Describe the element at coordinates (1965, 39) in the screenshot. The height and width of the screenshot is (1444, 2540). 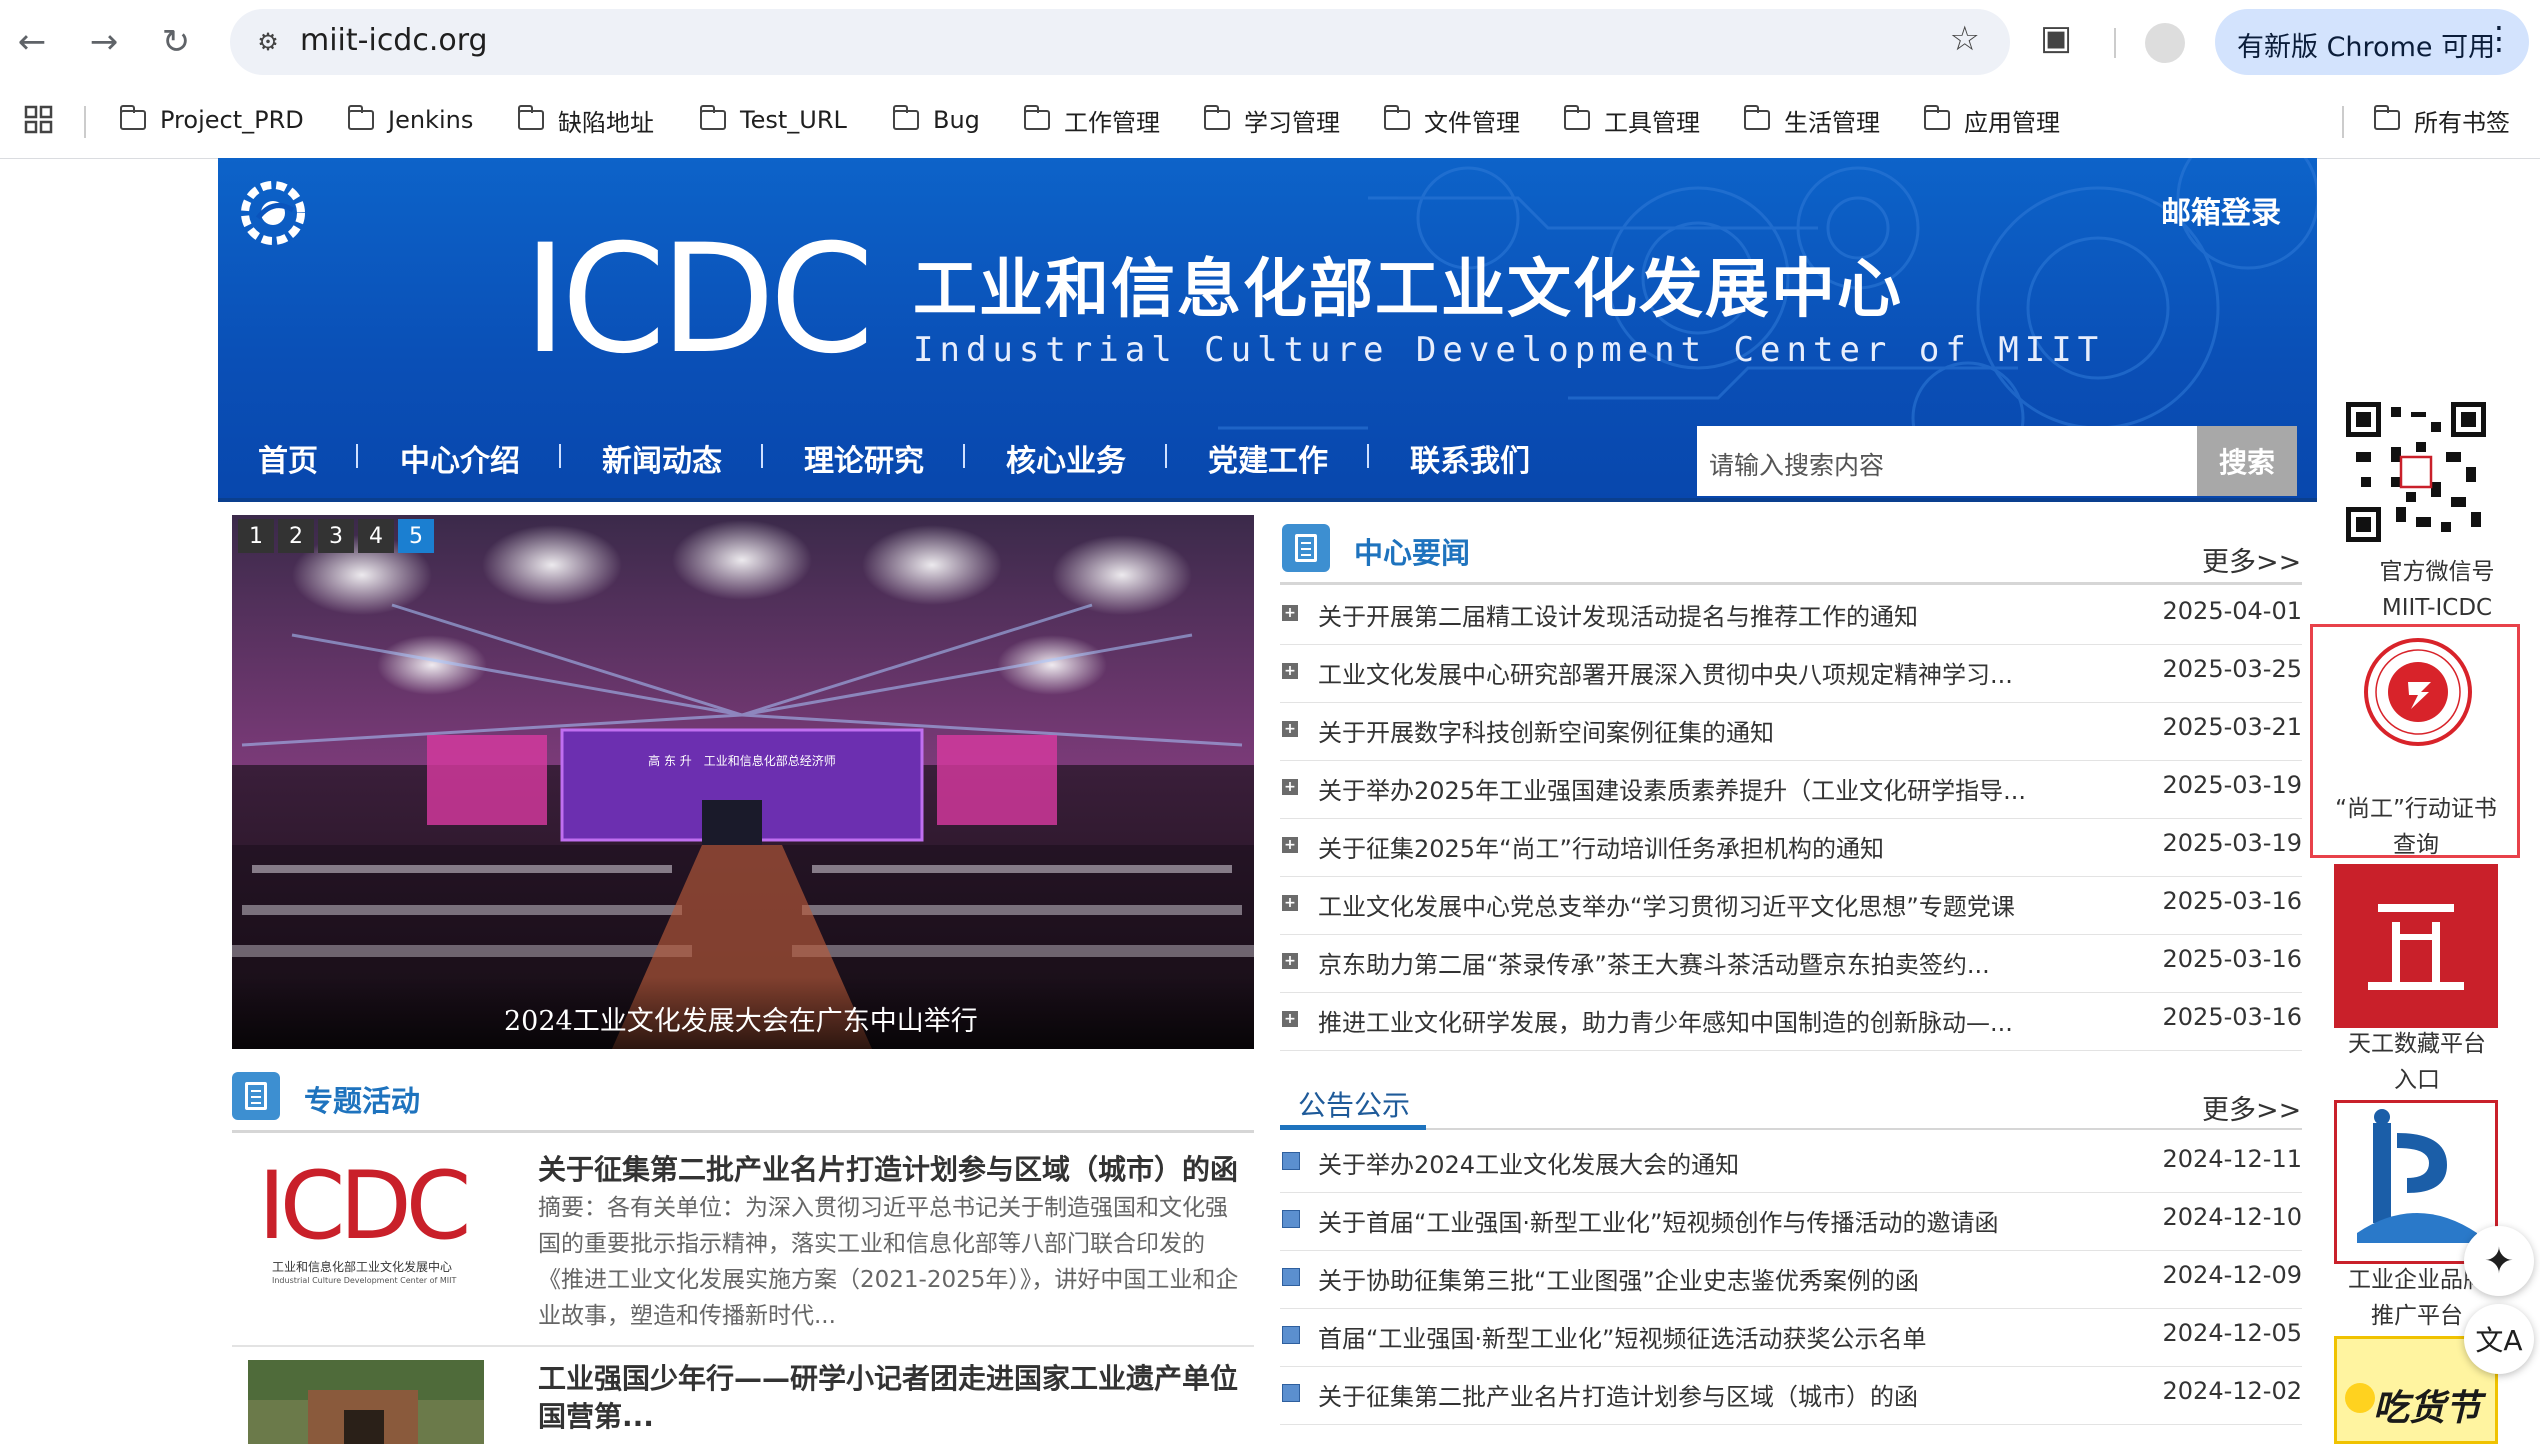
I see `bookmark-star-icon: ☆` at that location.